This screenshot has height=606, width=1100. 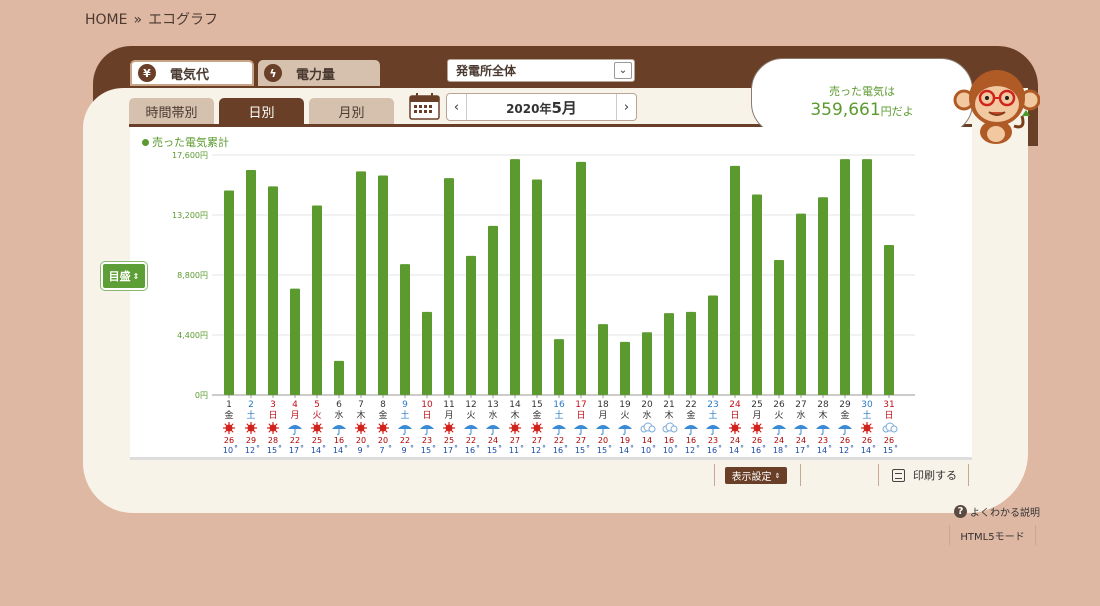 I want to click on temp-max-label: 26, so click(x=845, y=440).